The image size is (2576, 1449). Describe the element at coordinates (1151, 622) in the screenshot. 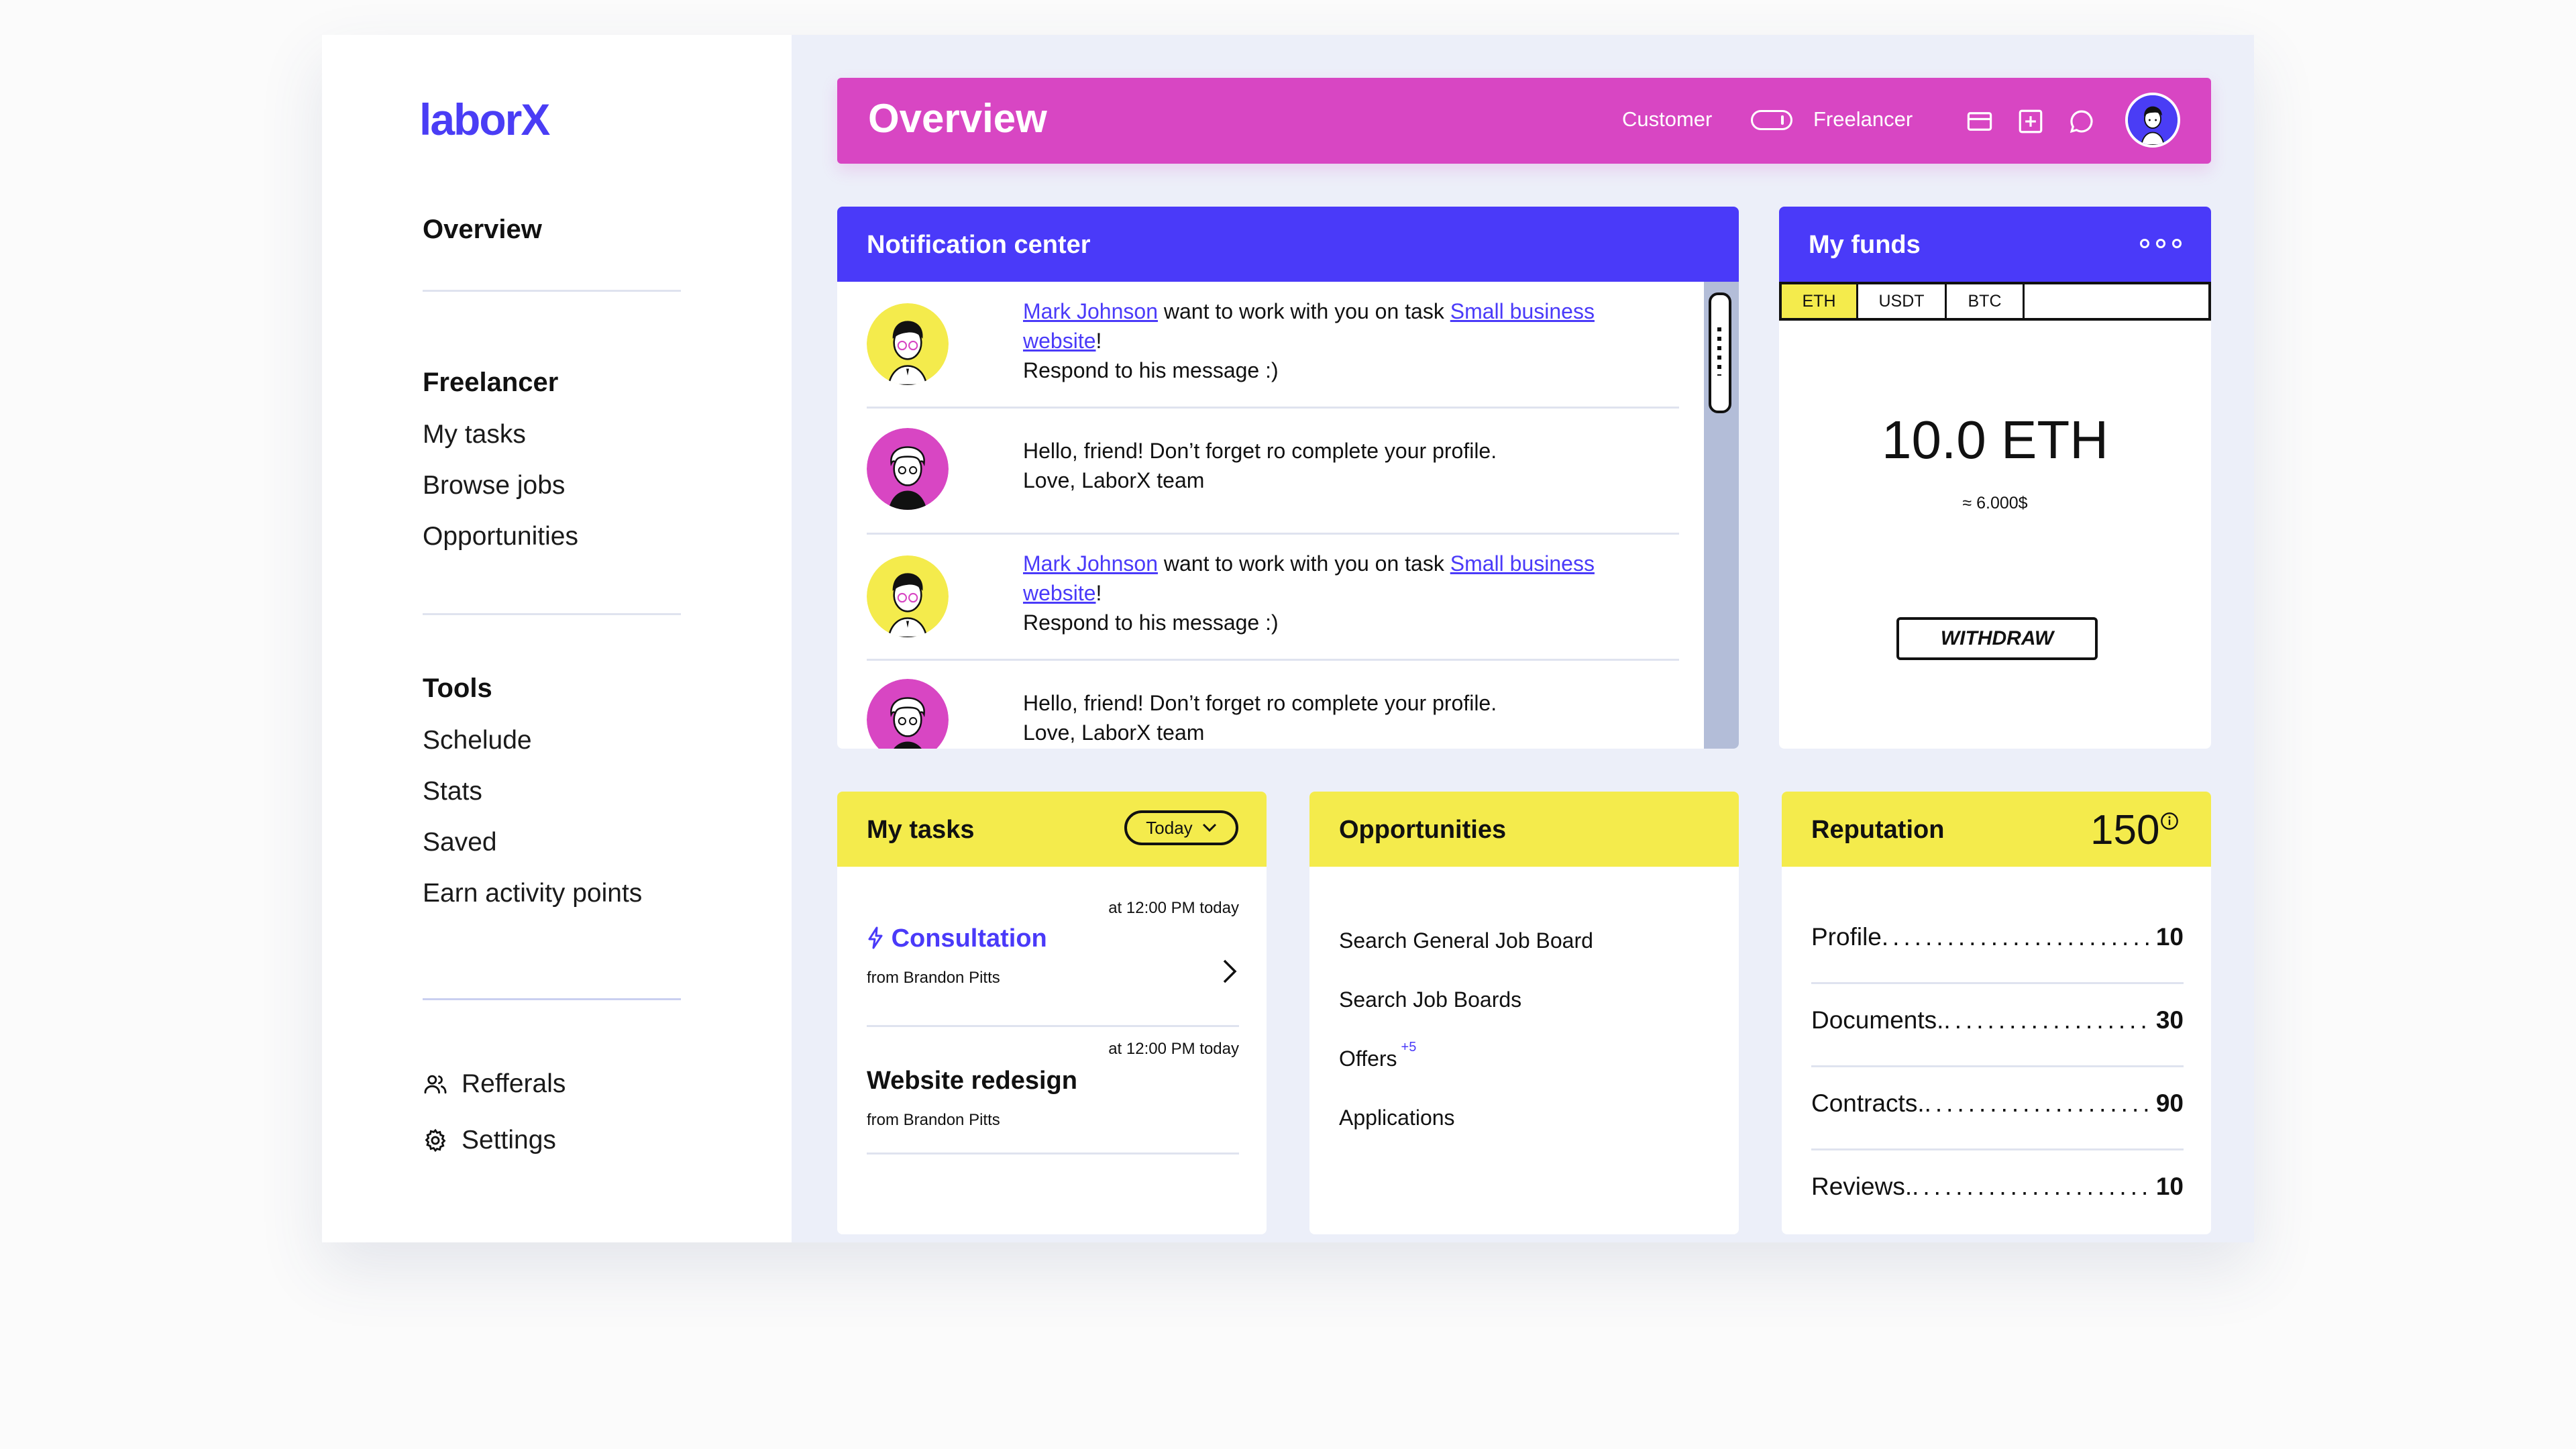

I see `notification-subtext: Respond to his message :)` at that location.